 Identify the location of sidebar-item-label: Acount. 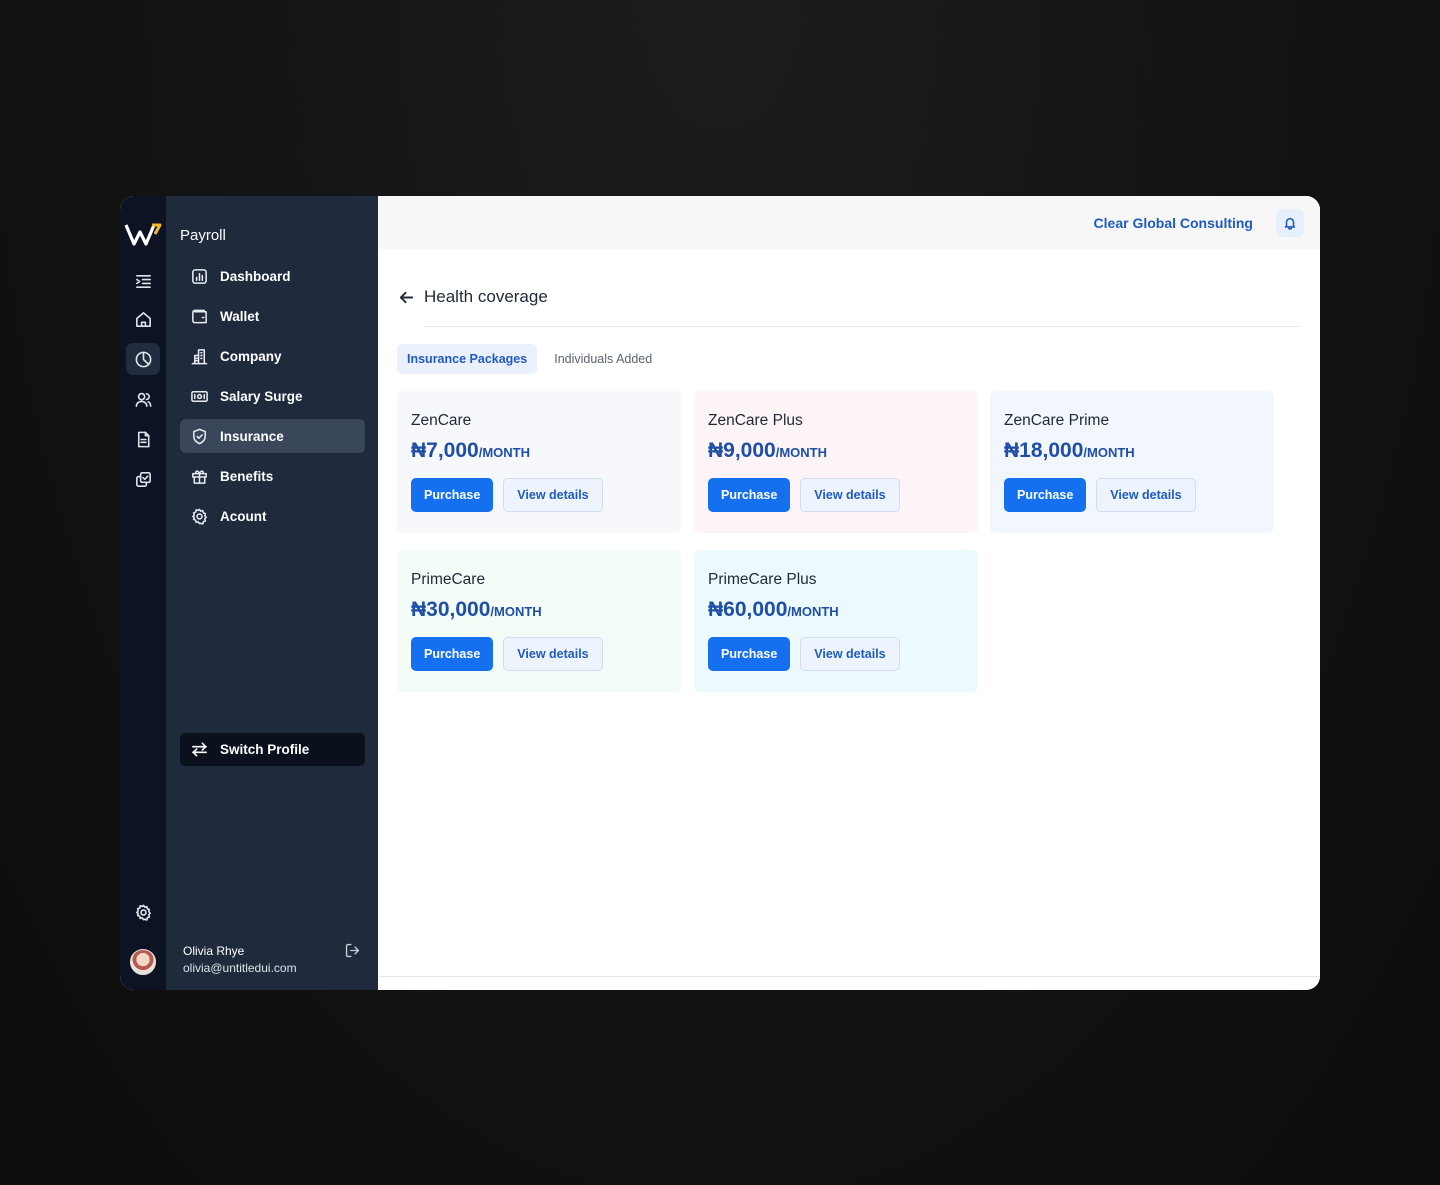
(243, 516).